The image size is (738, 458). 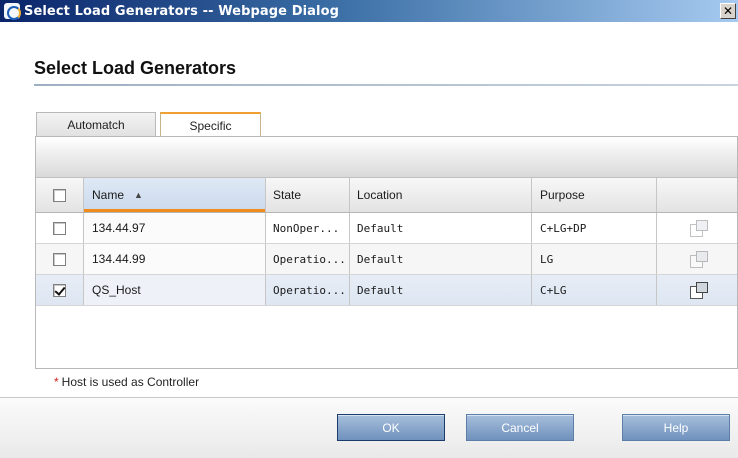 What do you see at coordinates (594, 259) in the screenshot?
I see `cell-purpose: LG` at bounding box center [594, 259].